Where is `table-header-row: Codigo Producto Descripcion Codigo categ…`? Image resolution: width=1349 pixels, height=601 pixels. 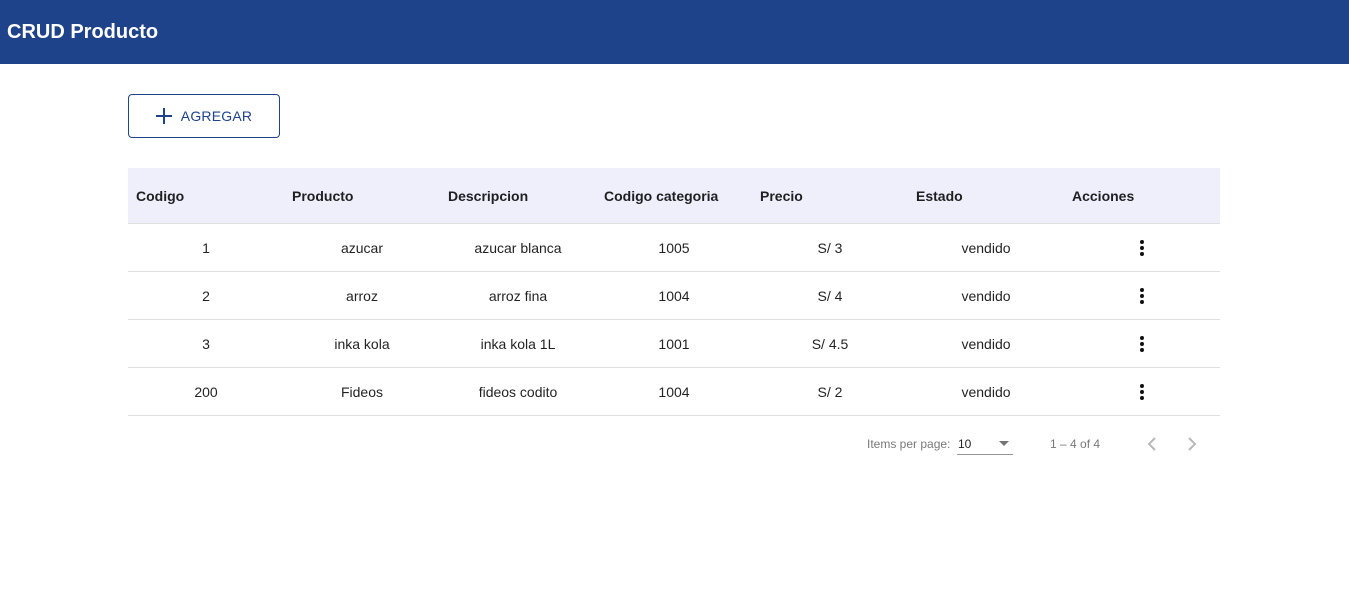
table-header-row: Codigo Producto Descripcion Codigo categ… is located at coordinates (674, 196).